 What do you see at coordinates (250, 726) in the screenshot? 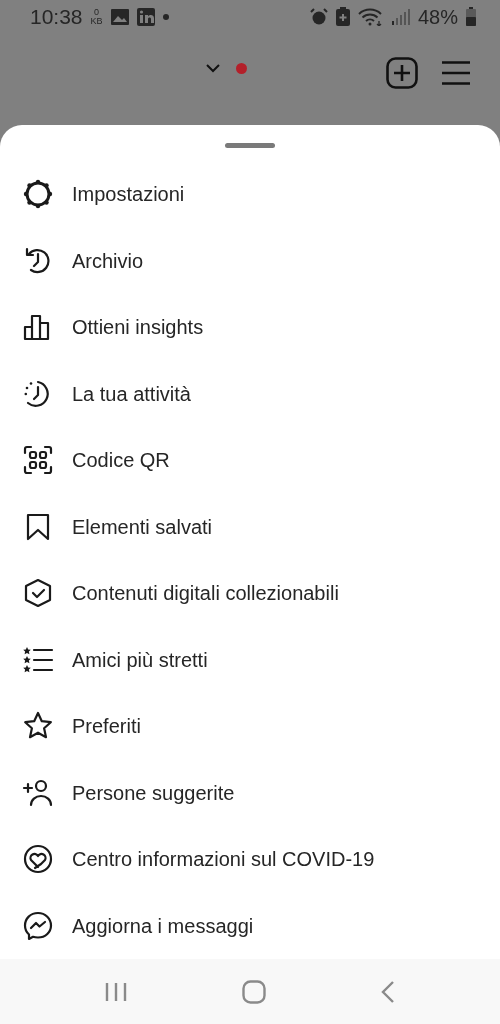
I see `menu-item: Preferiti` at bounding box center [250, 726].